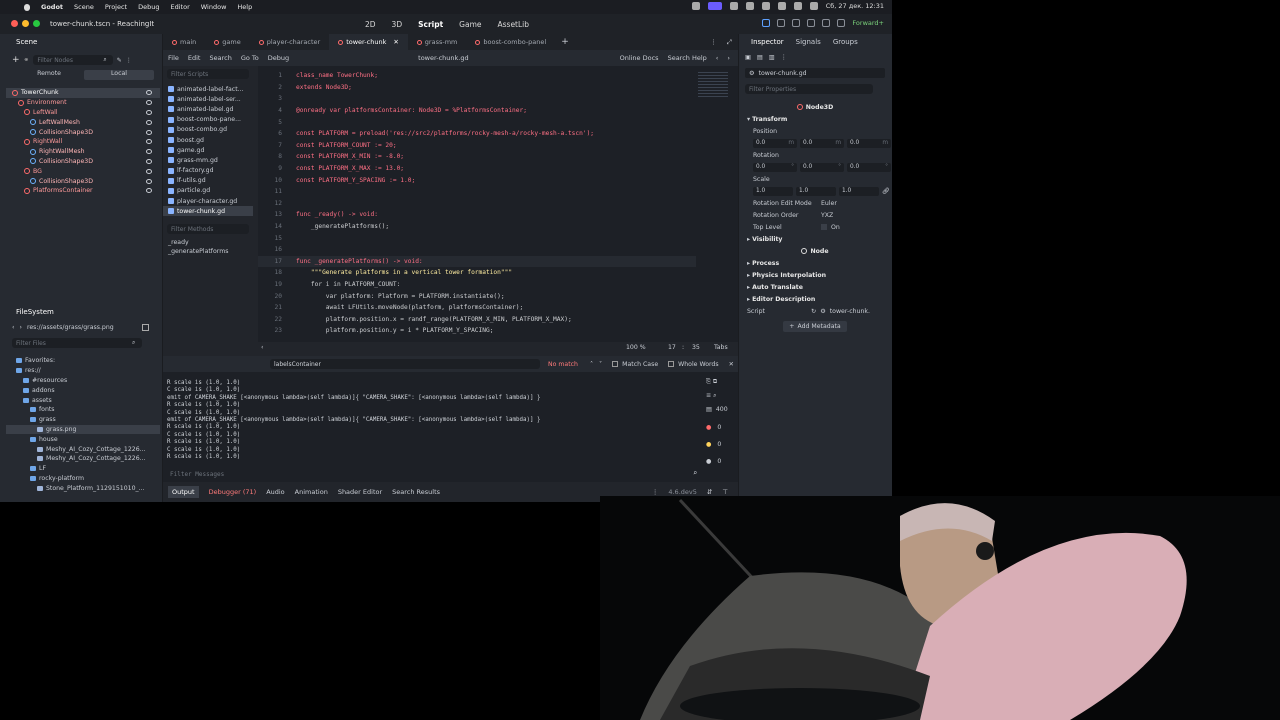 This screenshot has width=1280, height=720. What do you see at coordinates (815, 239) in the screenshot?
I see `visibility-section: ▸ Visibility` at bounding box center [815, 239].